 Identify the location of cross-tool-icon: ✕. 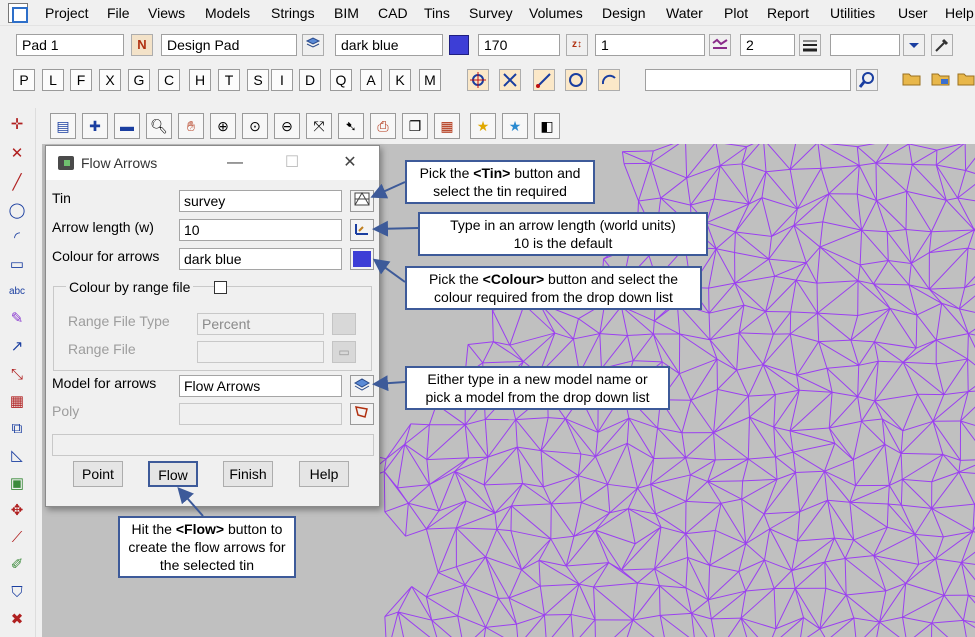
(17, 154).